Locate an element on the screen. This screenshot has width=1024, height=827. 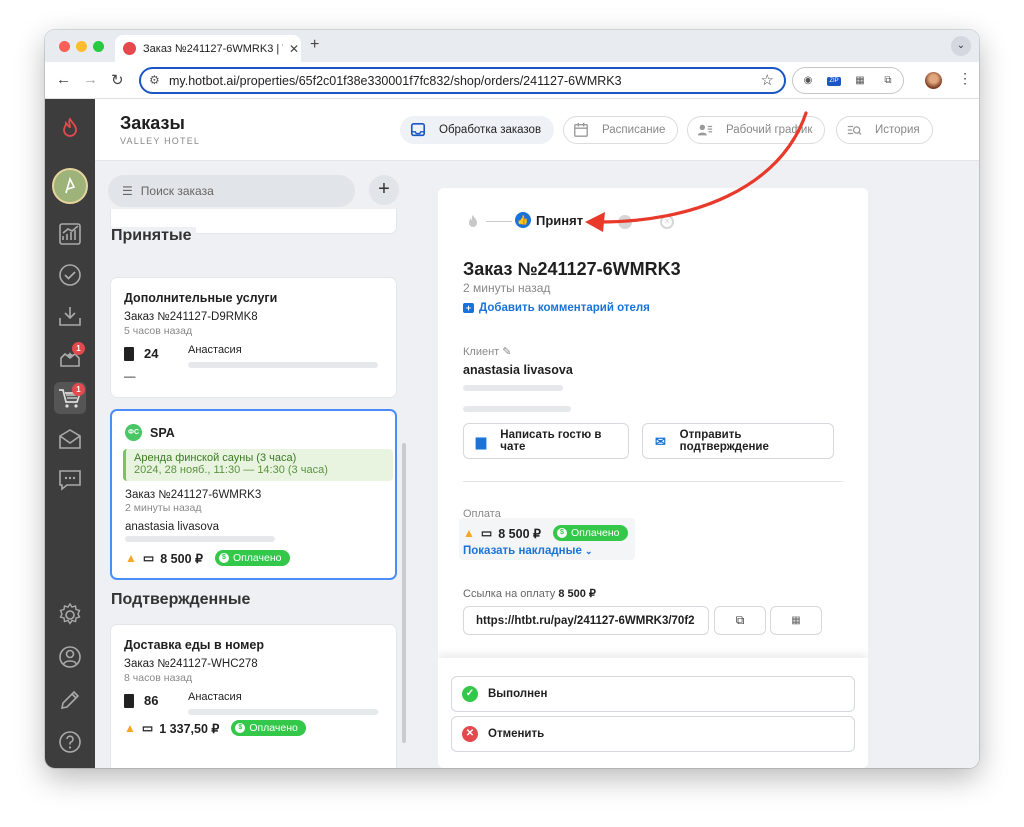
back-icon: ← is located at coordinates (63, 79).